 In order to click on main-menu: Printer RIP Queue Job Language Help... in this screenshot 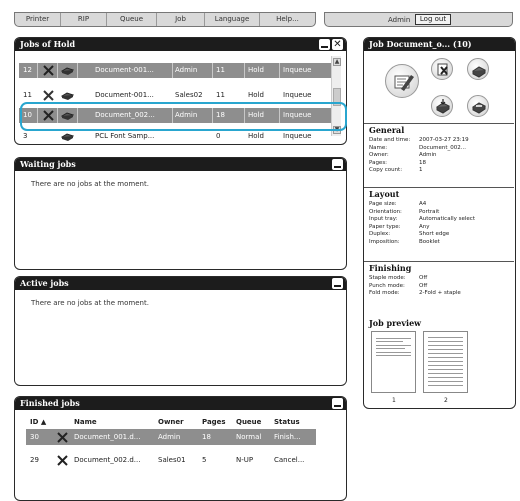, I will do `click(165, 19)`.